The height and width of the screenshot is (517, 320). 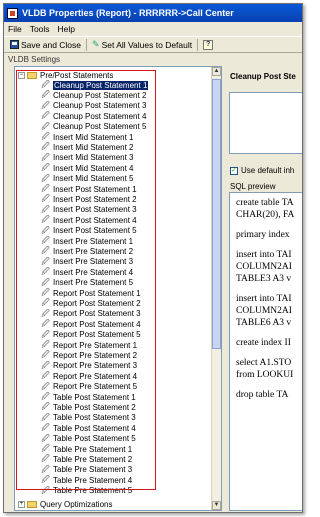 What do you see at coordinates (65, 75) in the screenshot?
I see `tree-root-pre-post: − Pre/Post Statements` at bounding box center [65, 75].